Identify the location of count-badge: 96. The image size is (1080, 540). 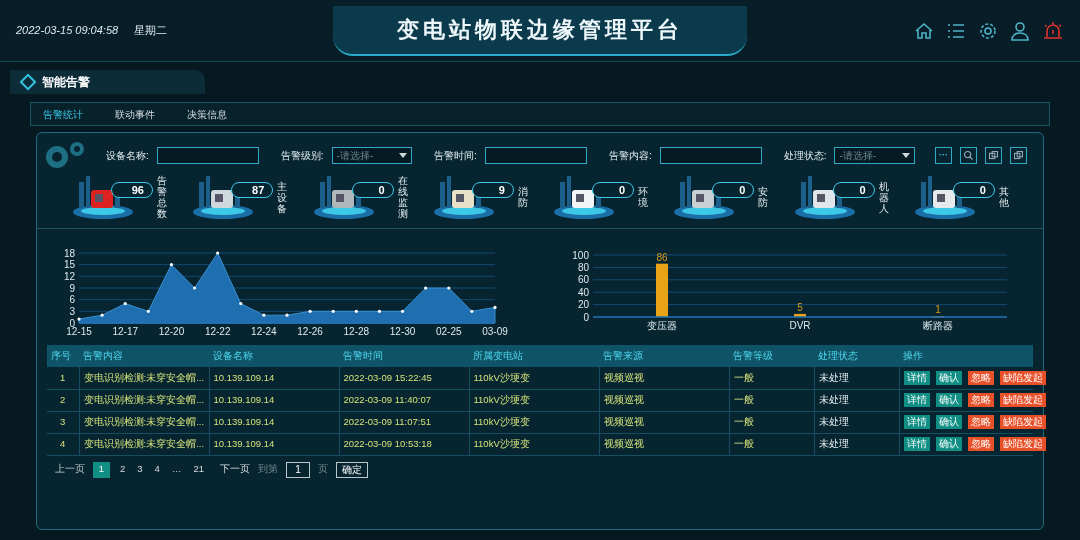
(132, 190).